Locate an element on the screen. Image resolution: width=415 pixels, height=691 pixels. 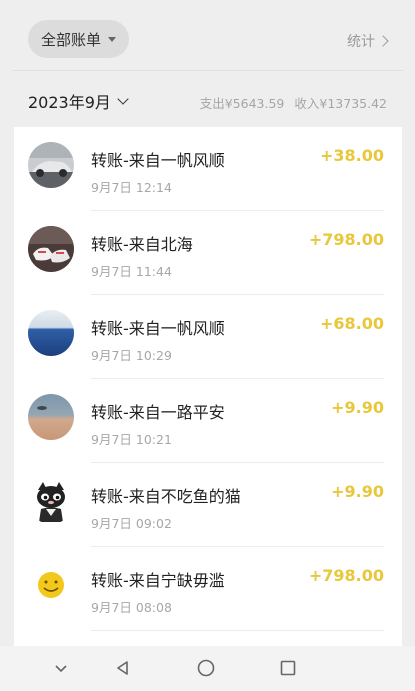
sea-photo-icon is located at coordinates (51, 333).